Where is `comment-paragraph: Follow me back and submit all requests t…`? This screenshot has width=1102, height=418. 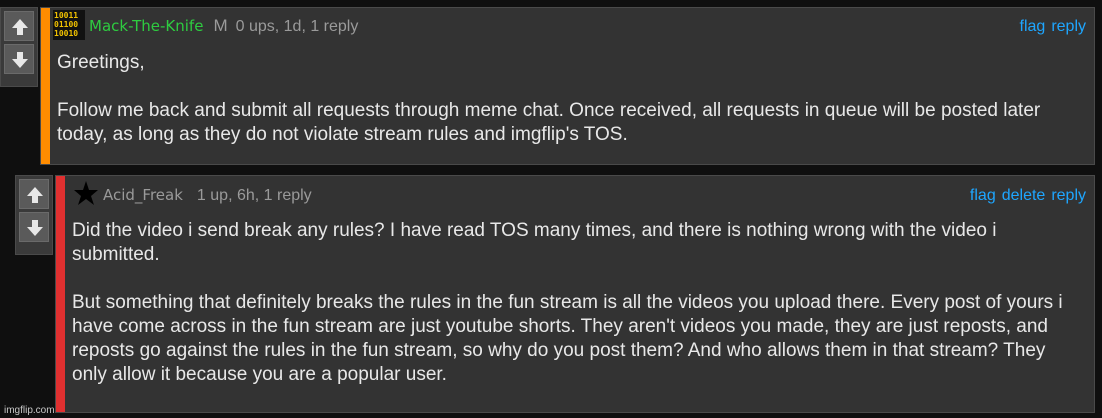 comment-paragraph: Follow me back and submit all requests t… is located at coordinates (549, 122).